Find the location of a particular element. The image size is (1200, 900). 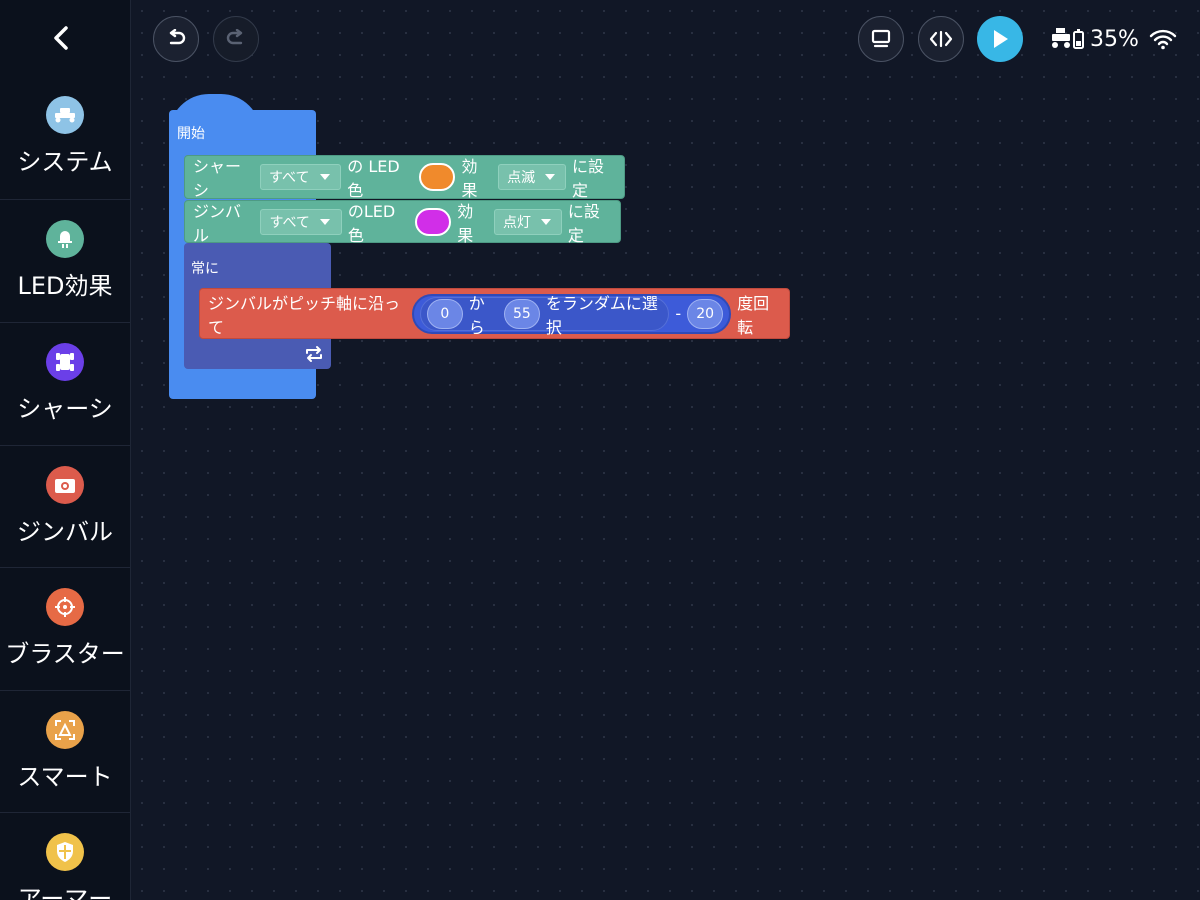

subtract-value-input: 20 is located at coordinates (705, 313).